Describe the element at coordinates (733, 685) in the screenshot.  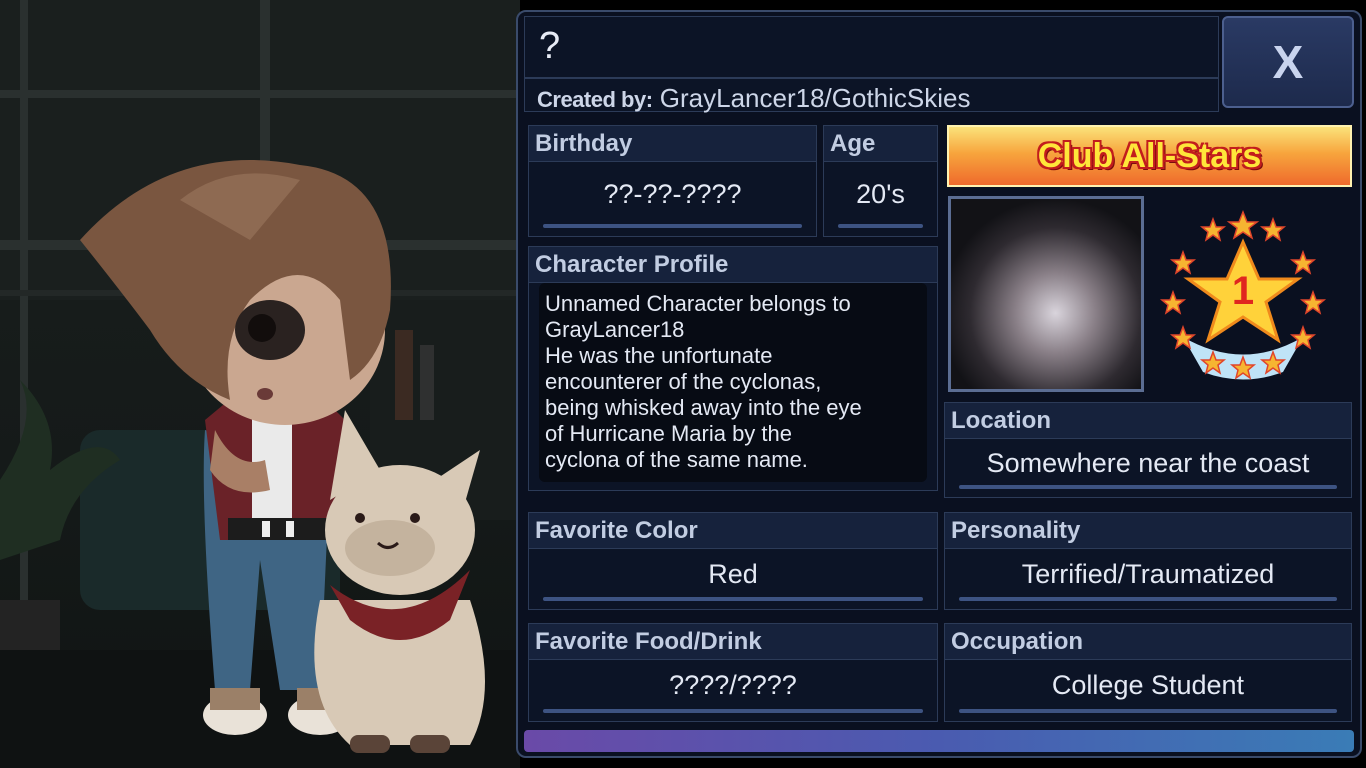
I see `favorite-food-value: ????/????` at that location.